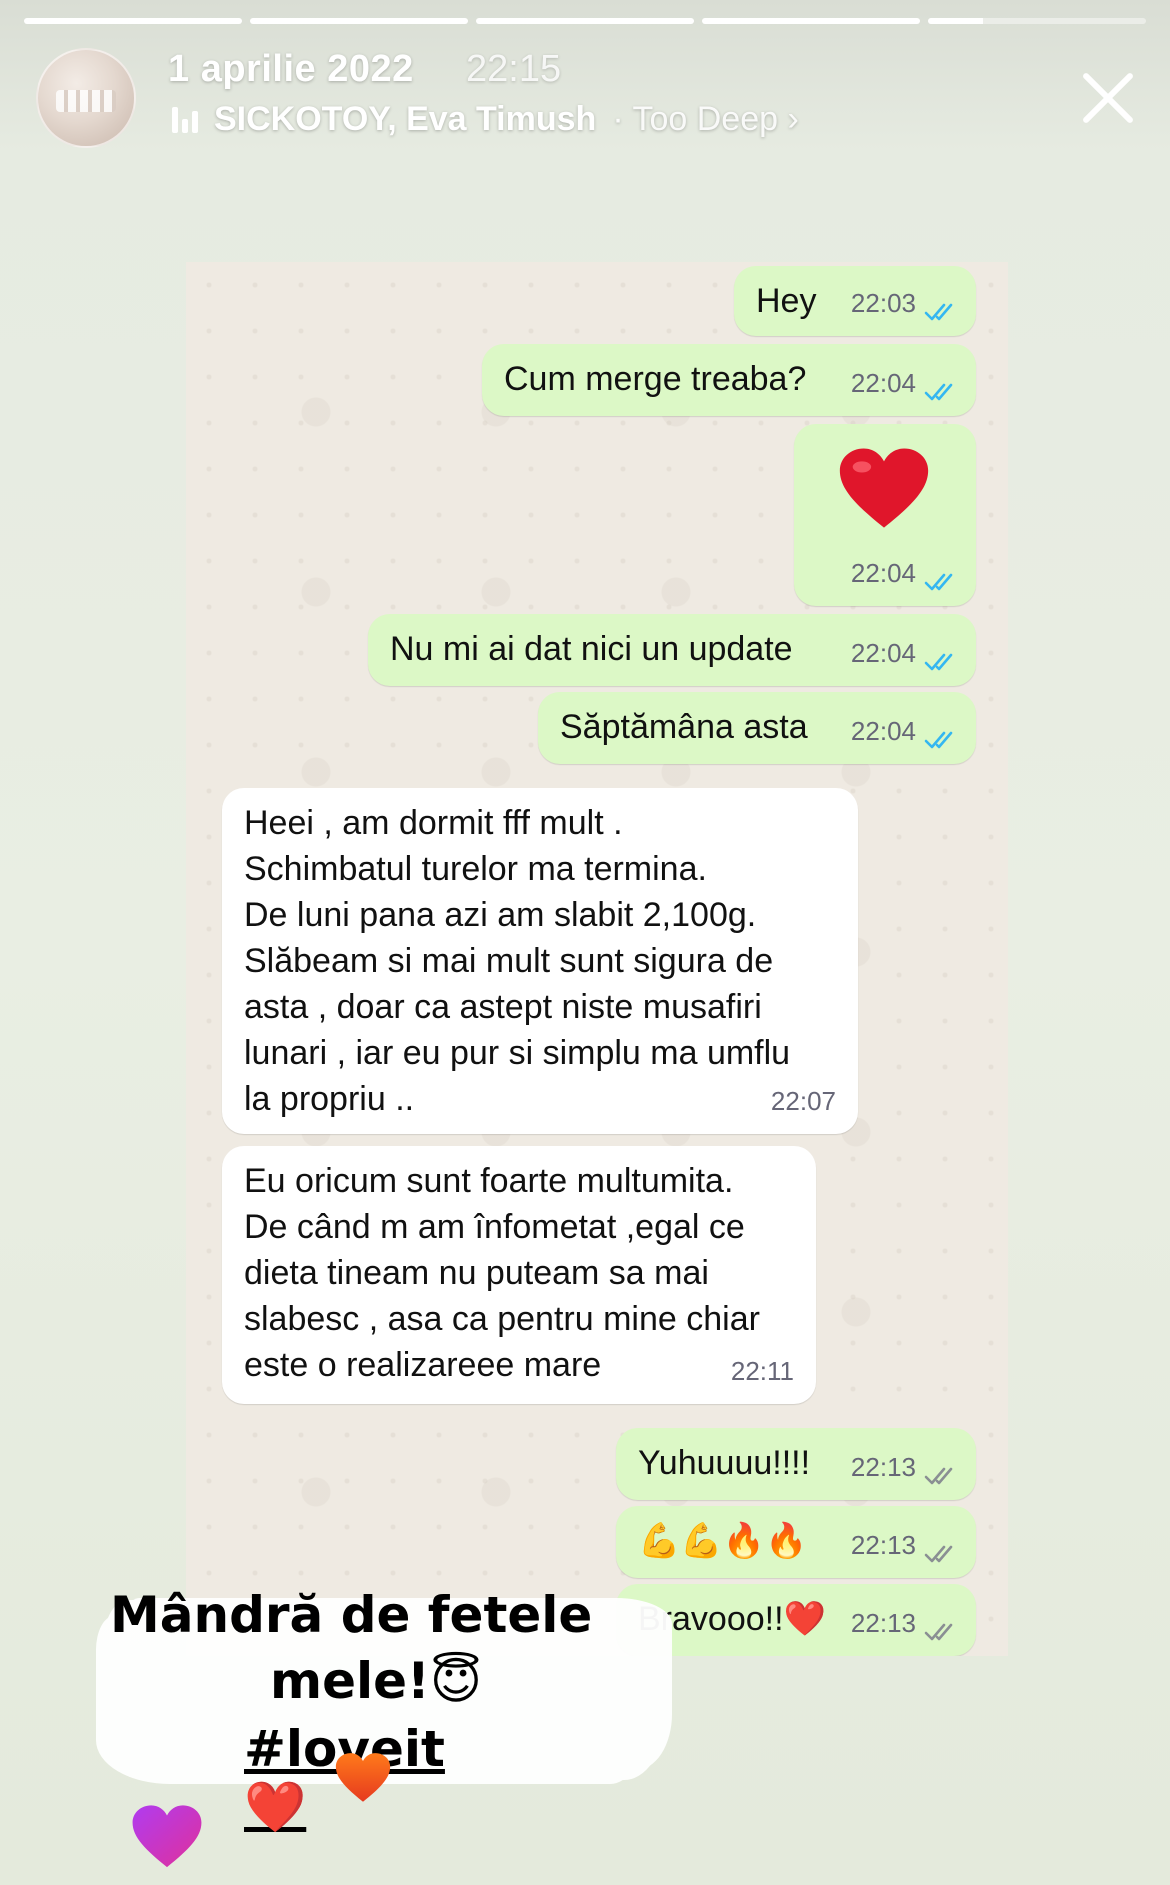 This screenshot has width=1170, height=1885. Describe the element at coordinates (705, 119) in the screenshot. I see `music-song: · Too Deep ›` at that location.